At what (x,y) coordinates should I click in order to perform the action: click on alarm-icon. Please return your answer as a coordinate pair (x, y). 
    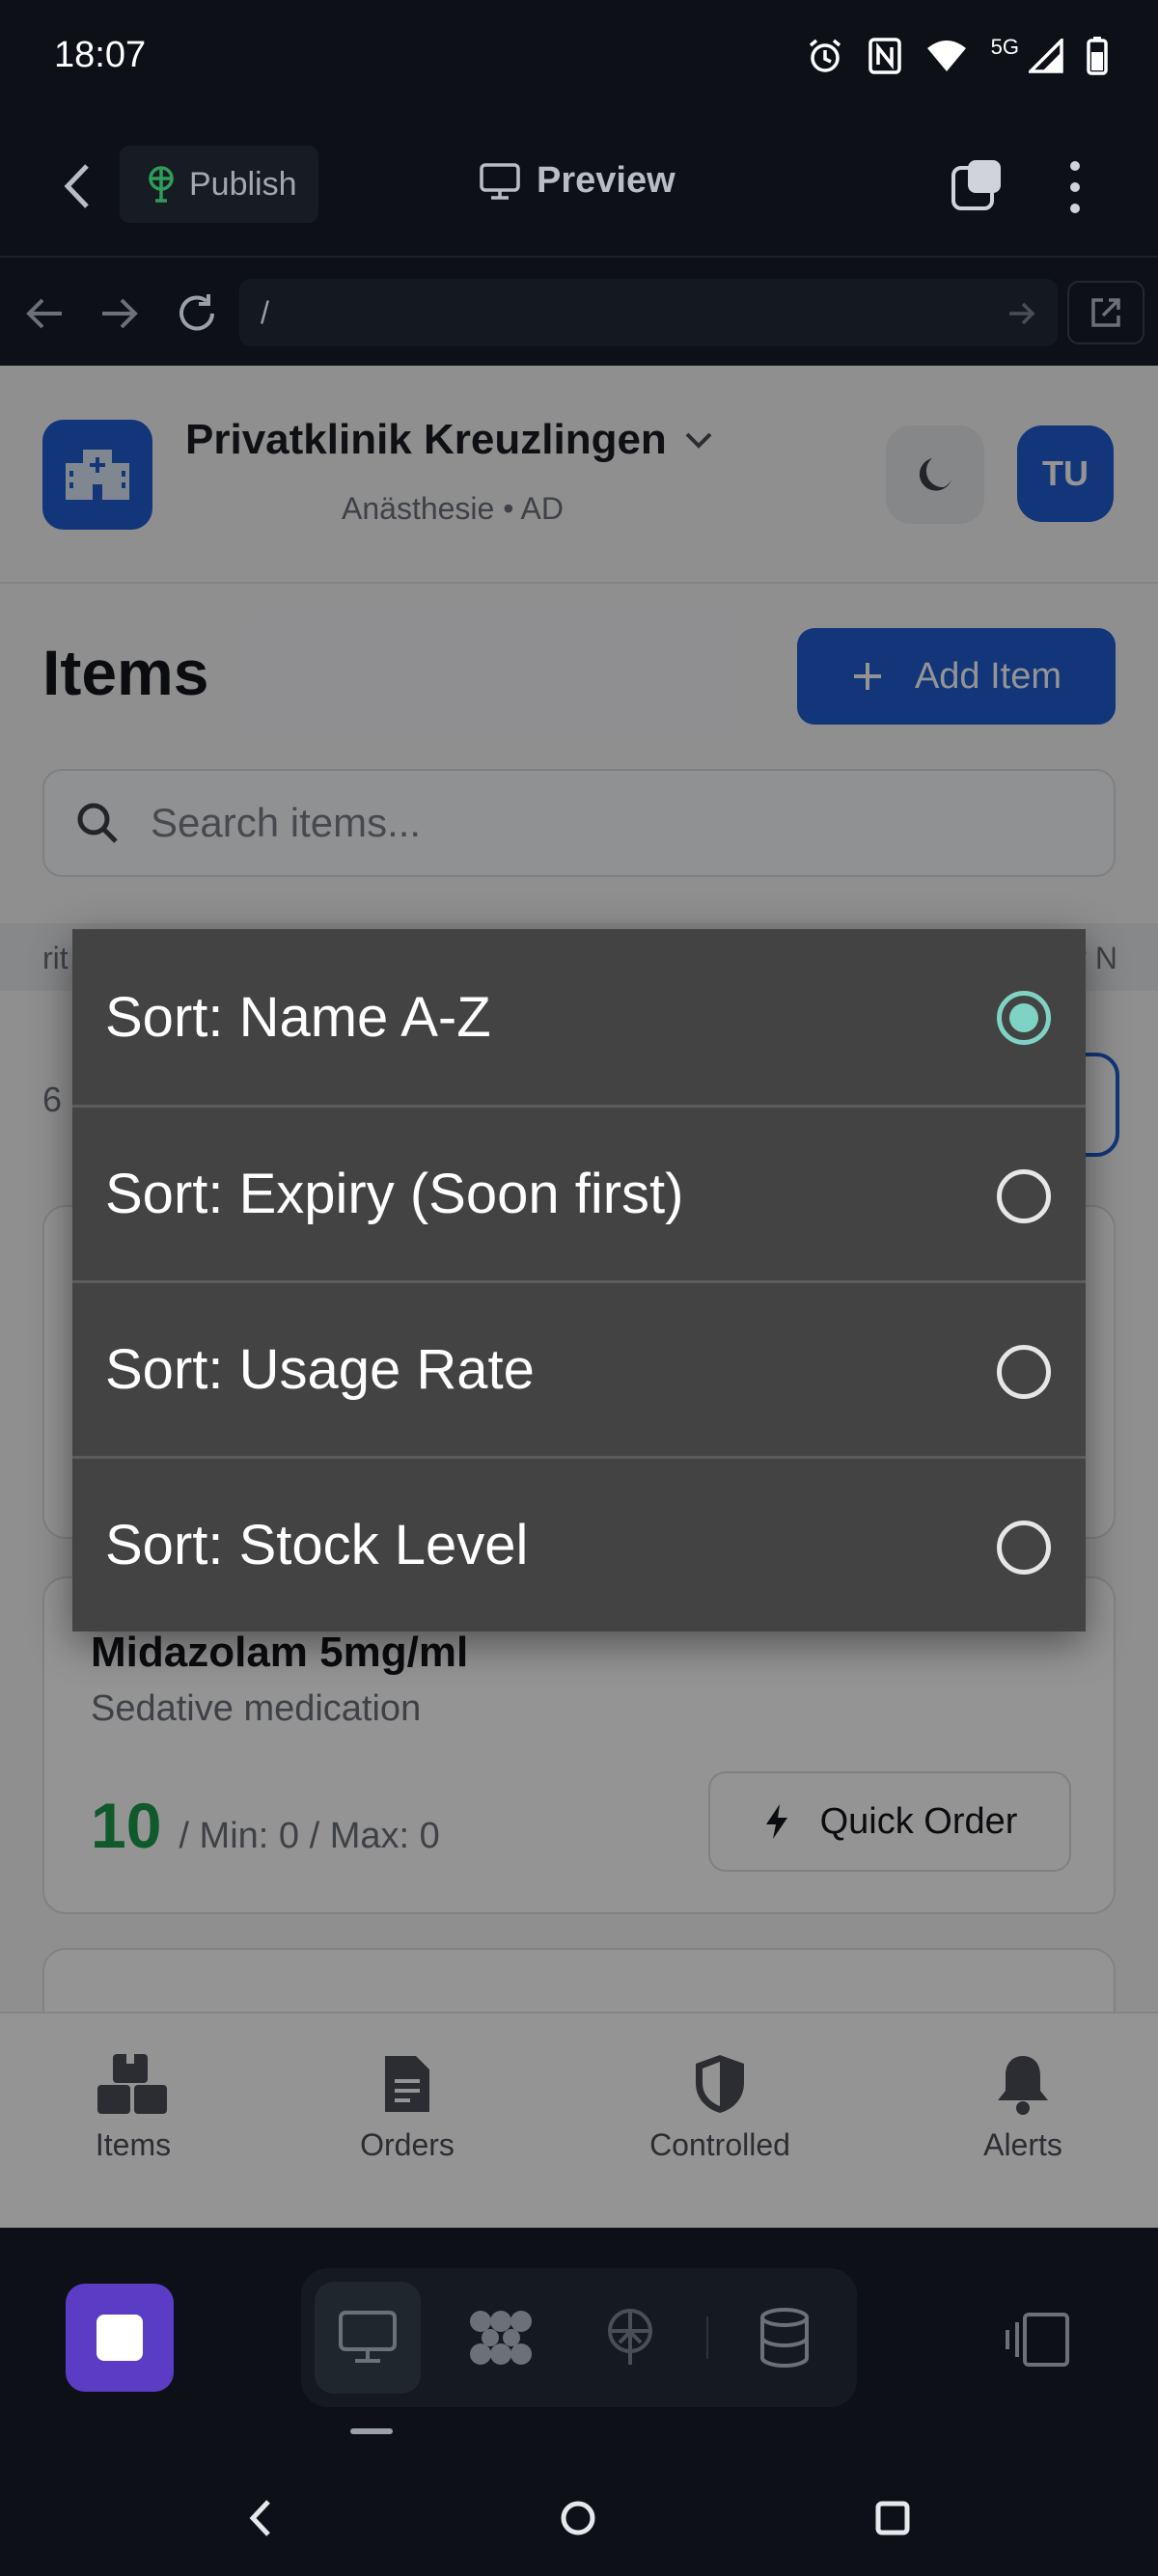
    Looking at the image, I should click on (825, 56).